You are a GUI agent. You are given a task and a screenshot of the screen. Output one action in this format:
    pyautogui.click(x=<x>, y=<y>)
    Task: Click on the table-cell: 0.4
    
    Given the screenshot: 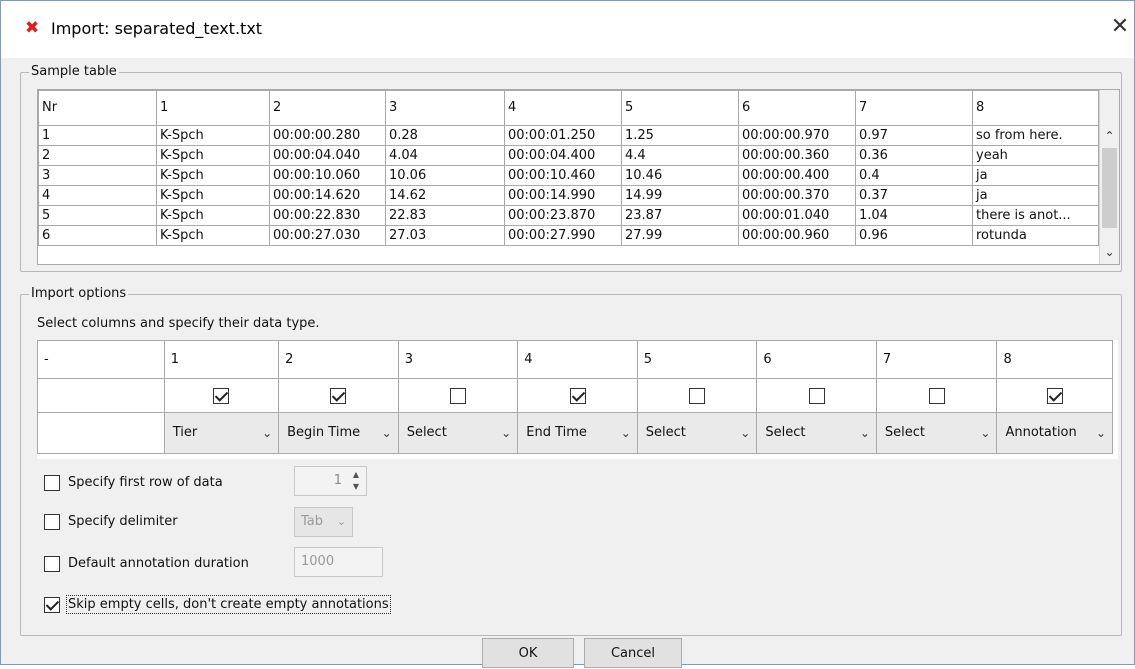 What is the action you would take?
    pyautogui.click(x=914, y=175)
    